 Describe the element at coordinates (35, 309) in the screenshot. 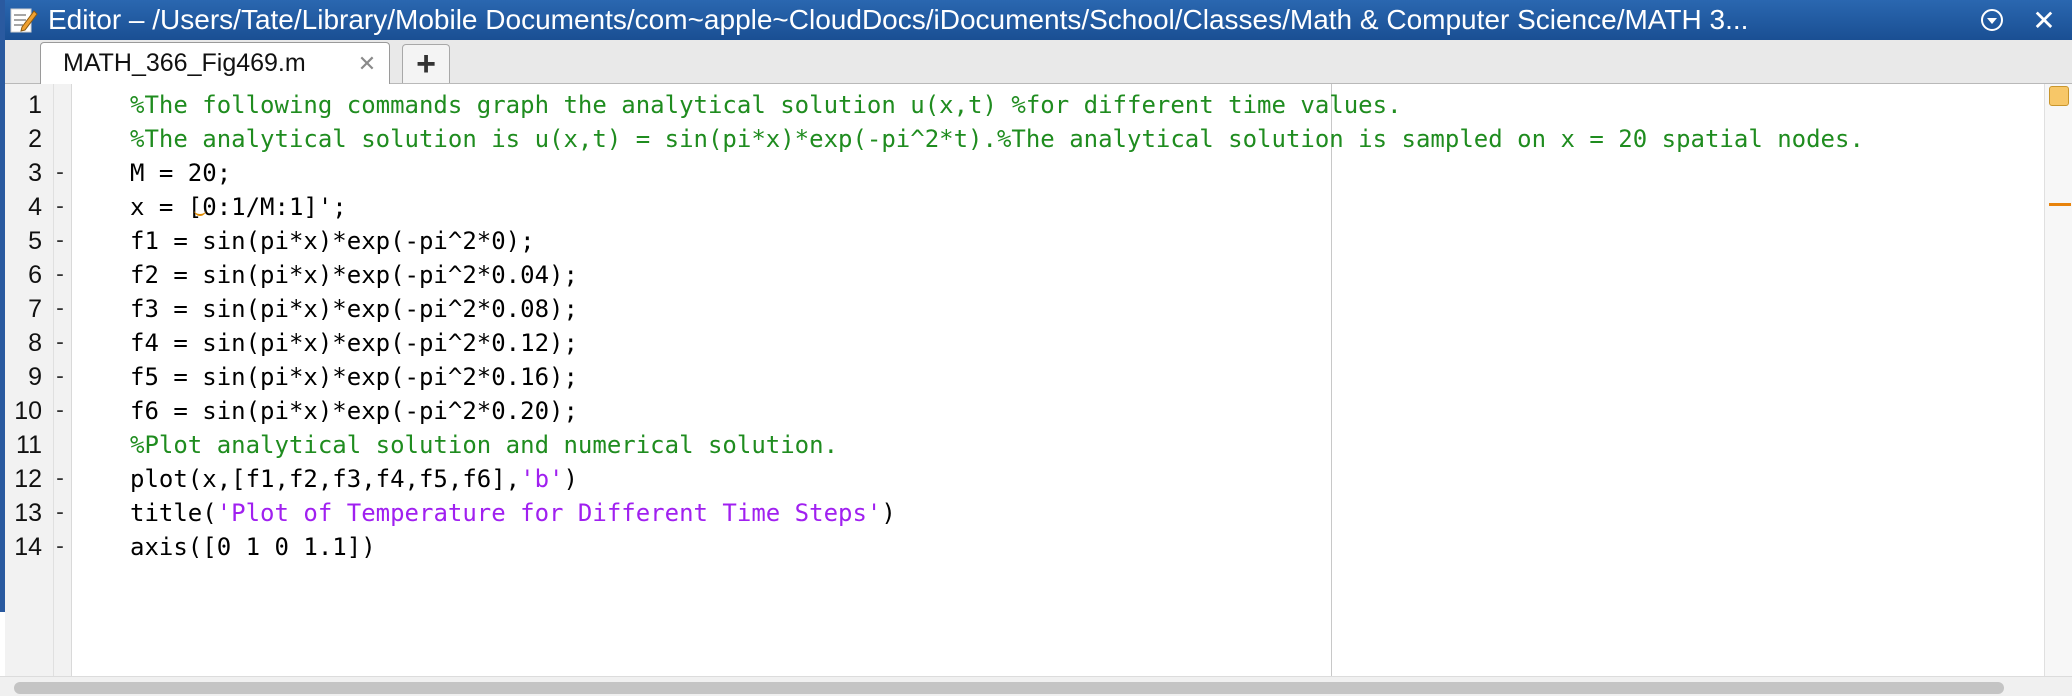

I see `line-number: 7` at that location.